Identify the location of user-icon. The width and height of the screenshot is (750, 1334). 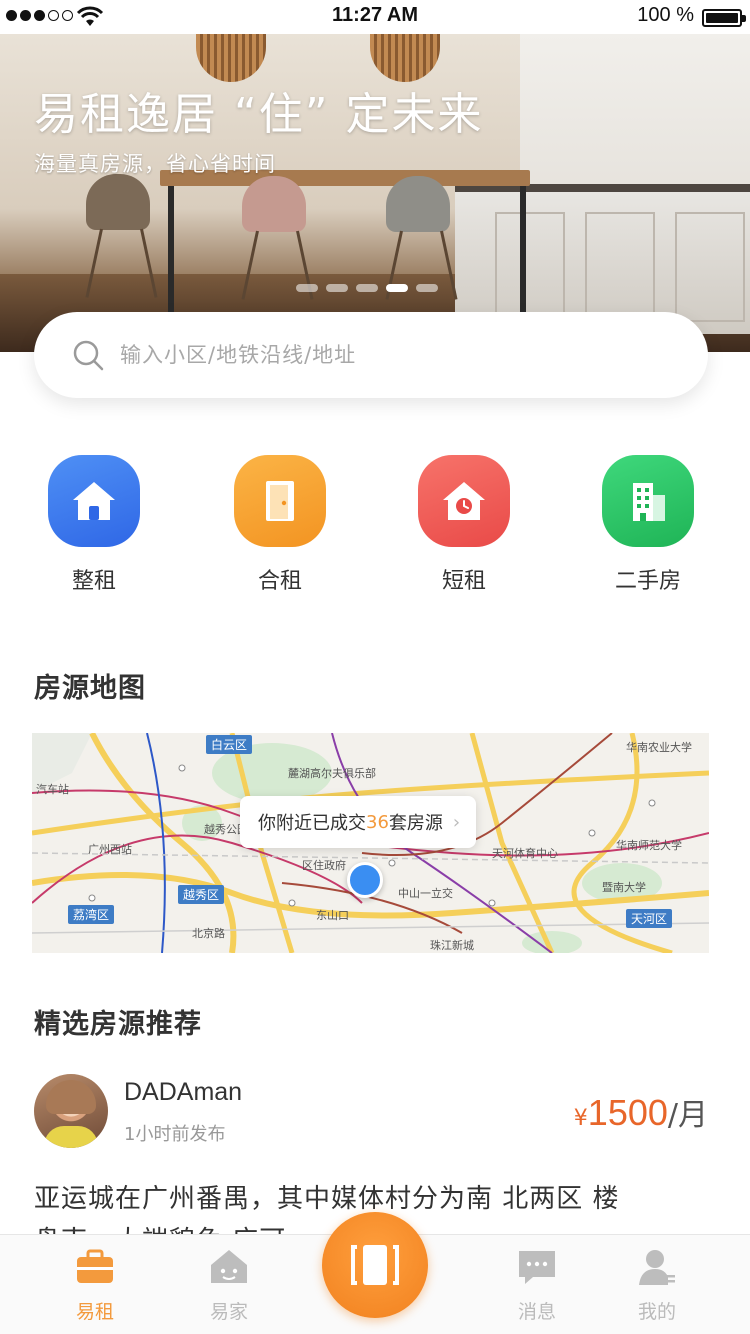
(657, 1267).